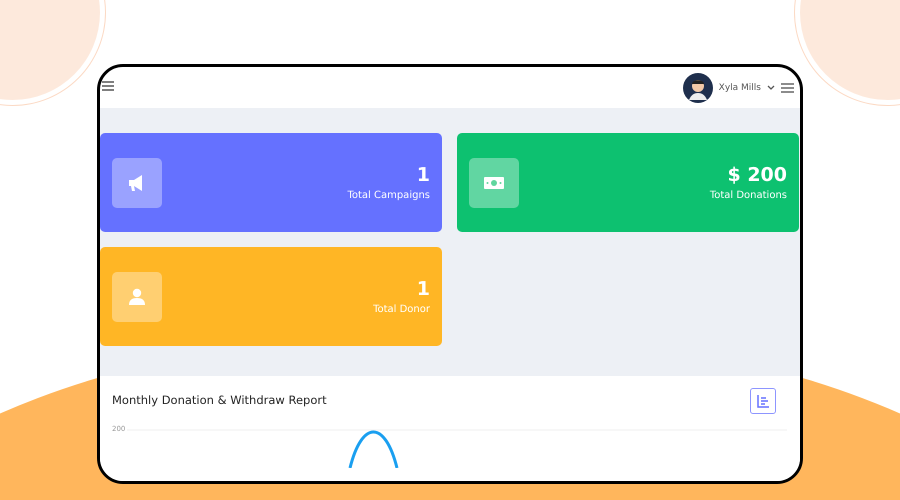  What do you see at coordinates (739, 87) in the screenshot?
I see `user-name: Xyla Mills` at bounding box center [739, 87].